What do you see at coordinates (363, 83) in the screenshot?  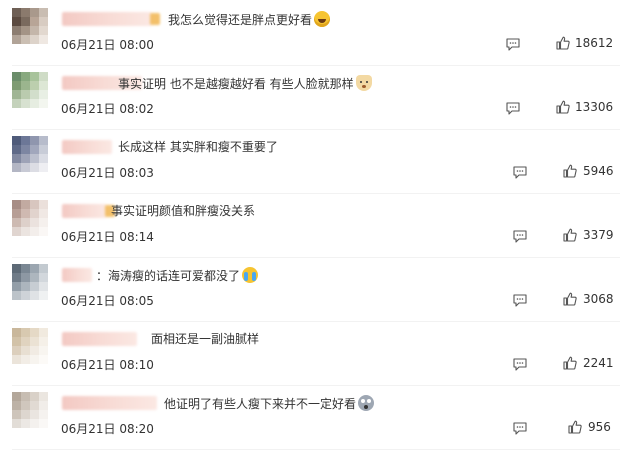 I see `dog-emoji` at bounding box center [363, 83].